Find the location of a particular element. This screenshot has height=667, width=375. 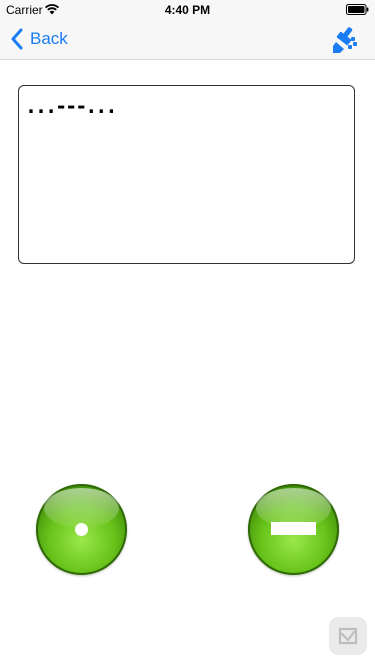

app-badge-icon is located at coordinates (348, 636).